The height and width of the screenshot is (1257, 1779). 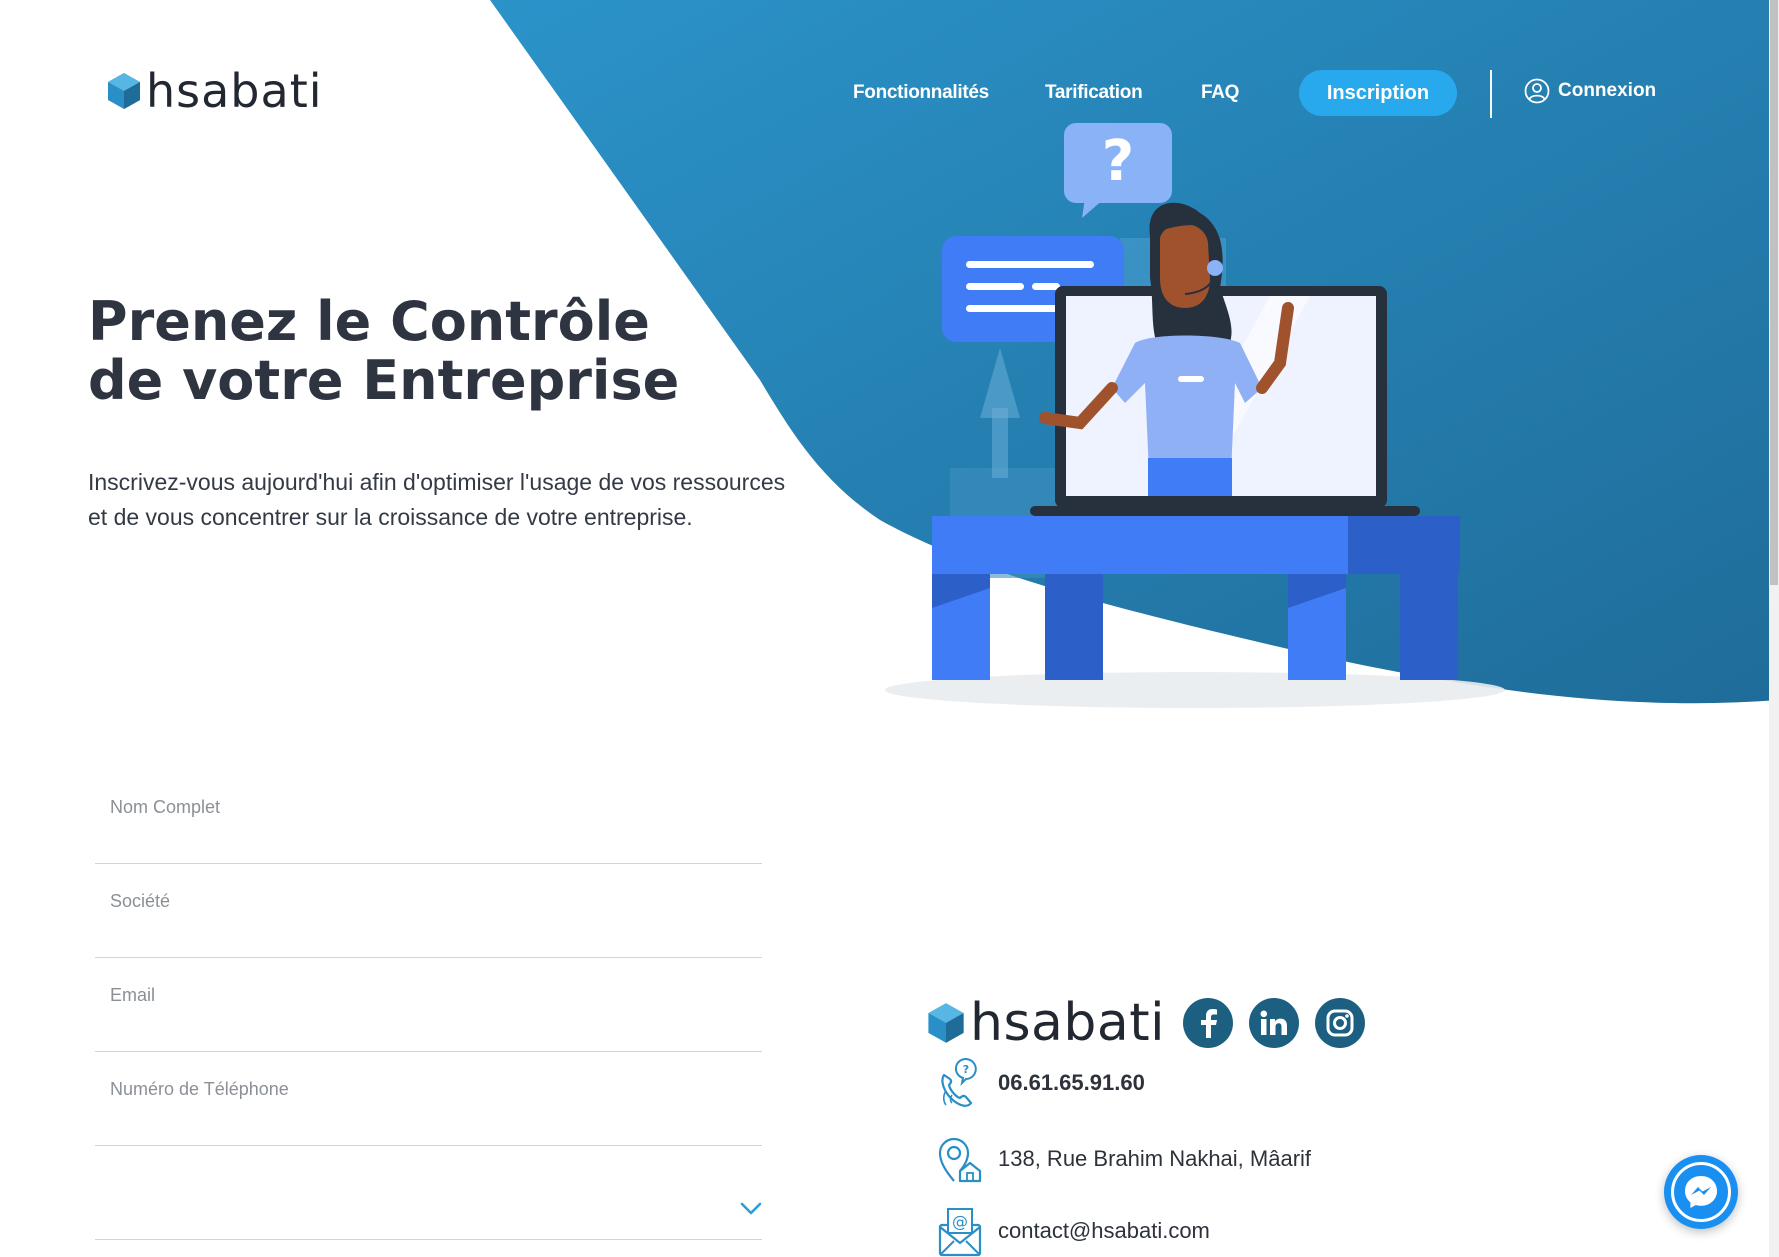 I want to click on company-field, so click(x=428, y=911).